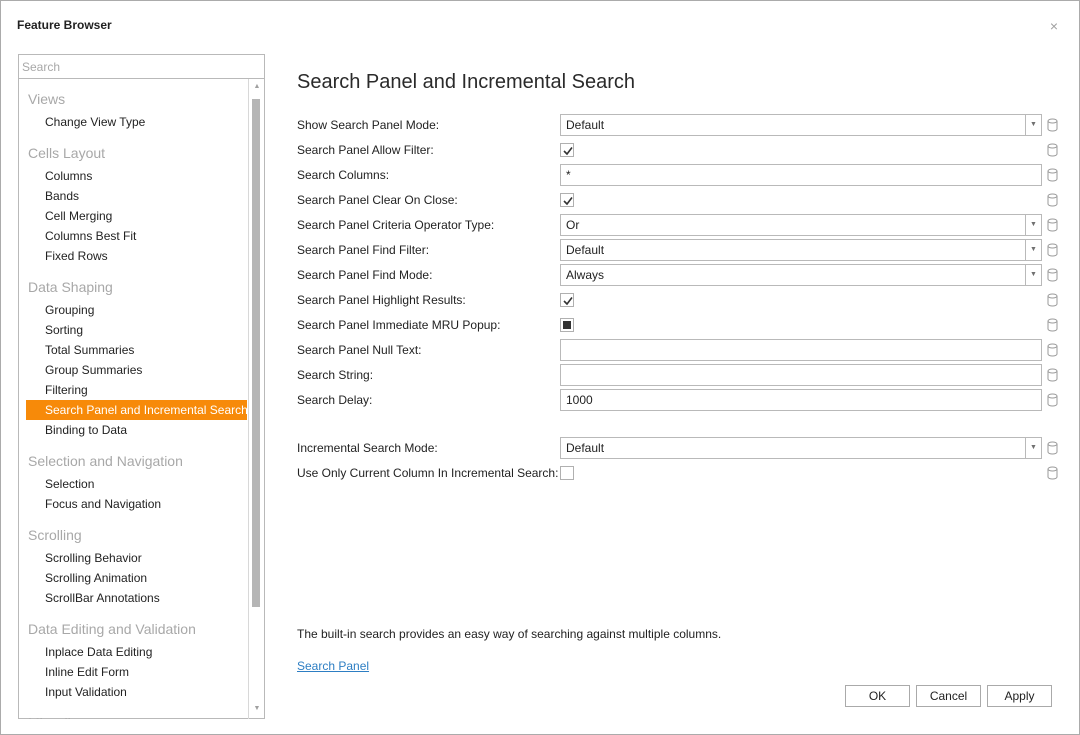  What do you see at coordinates (801, 225) in the screenshot?
I see `property-combobox: Or ▼` at bounding box center [801, 225].